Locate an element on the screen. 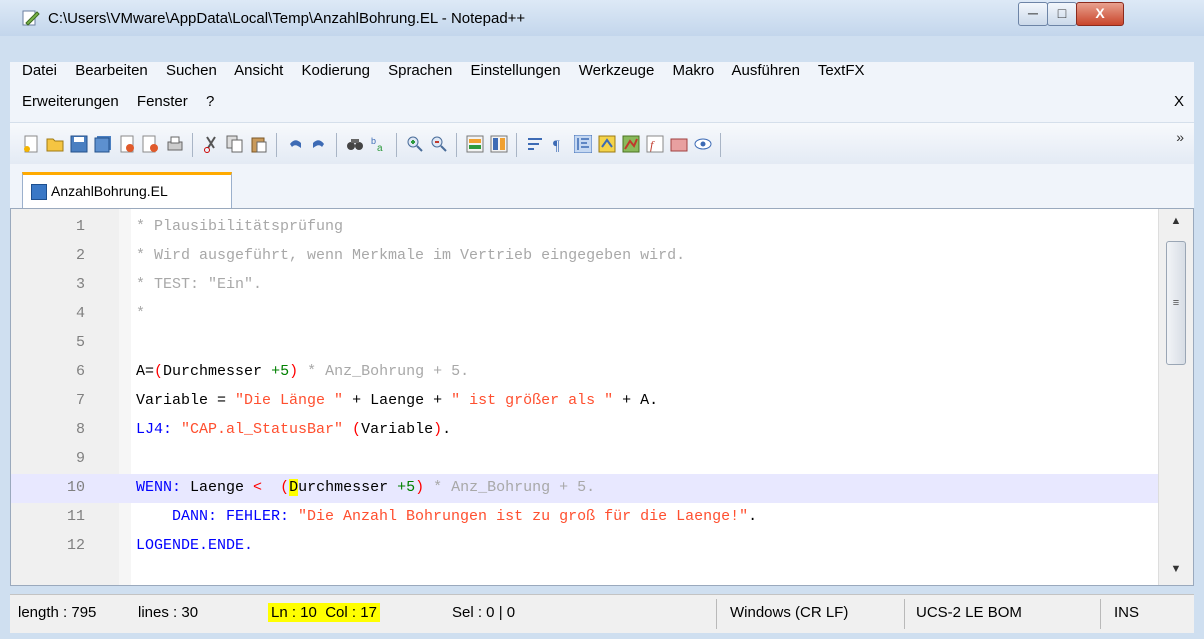 The height and width of the screenshot is (639, 1204). scroll-down-arrow: ▼ is located at coordinates (1176, 569).